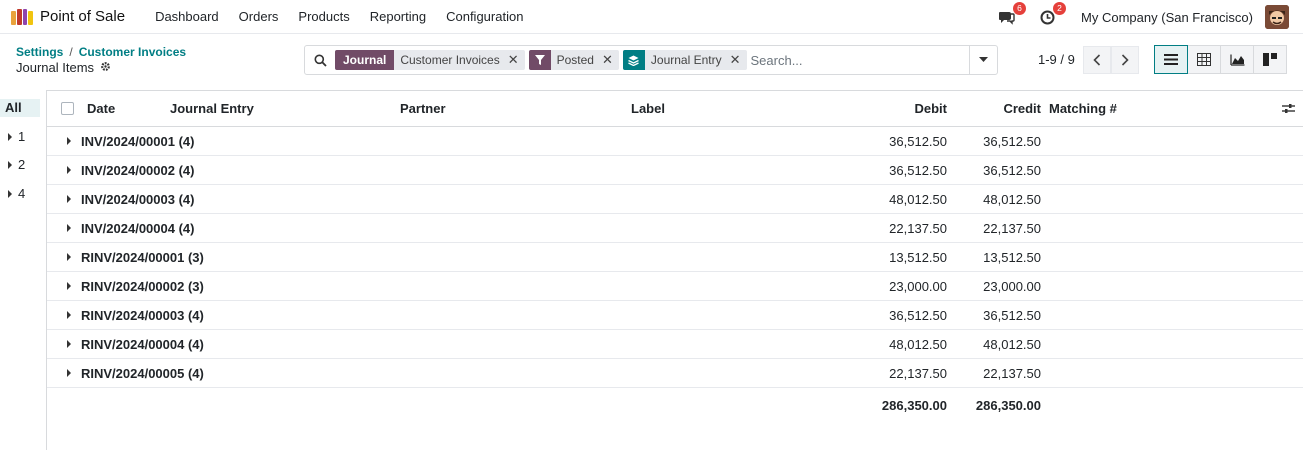  I want to click on page-title: Journal Items, so click(55, 67).